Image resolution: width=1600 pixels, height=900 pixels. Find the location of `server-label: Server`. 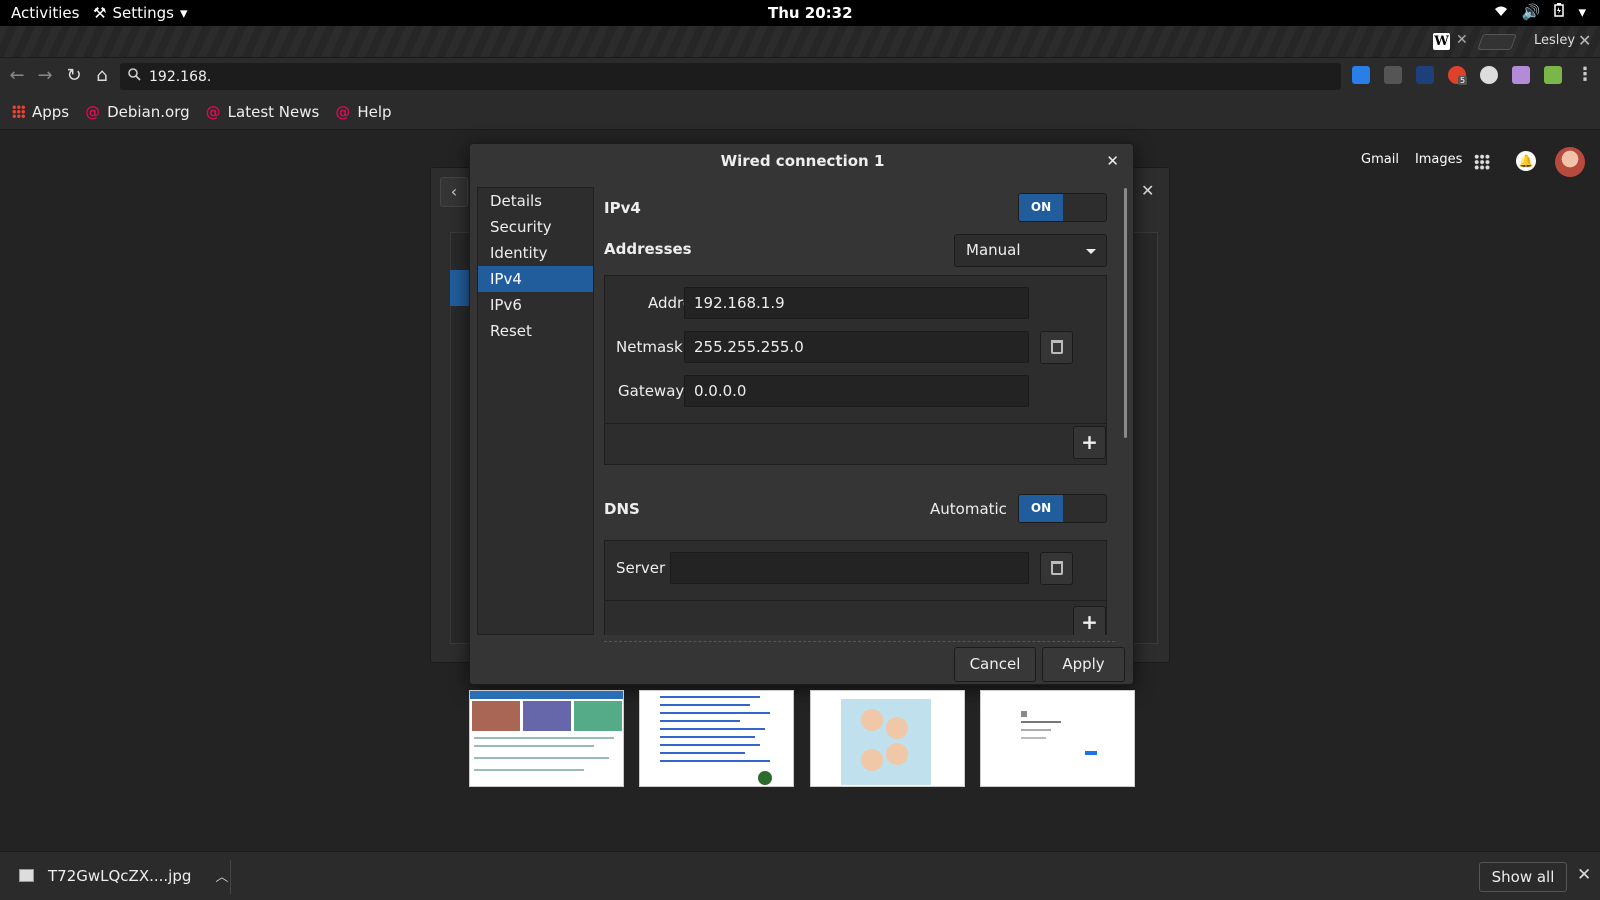

server-label: Server is located at coordinates (641, 568).